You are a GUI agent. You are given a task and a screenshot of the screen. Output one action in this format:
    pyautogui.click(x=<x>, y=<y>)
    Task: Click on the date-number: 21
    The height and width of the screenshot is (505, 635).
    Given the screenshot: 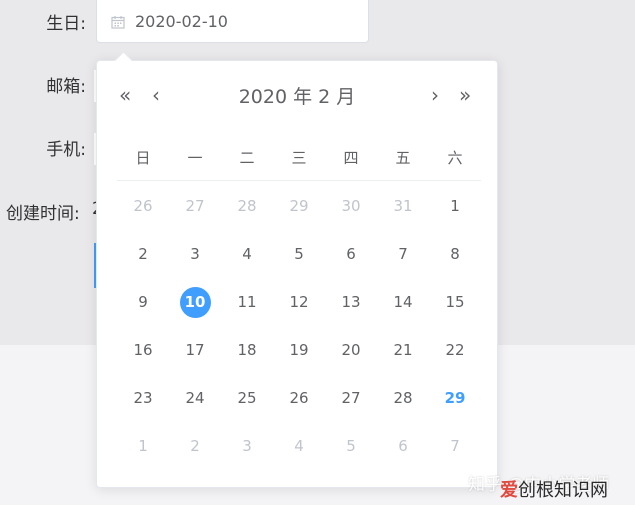 What is the action you would take?
    pyautogui.click(x=403, y=350)
    